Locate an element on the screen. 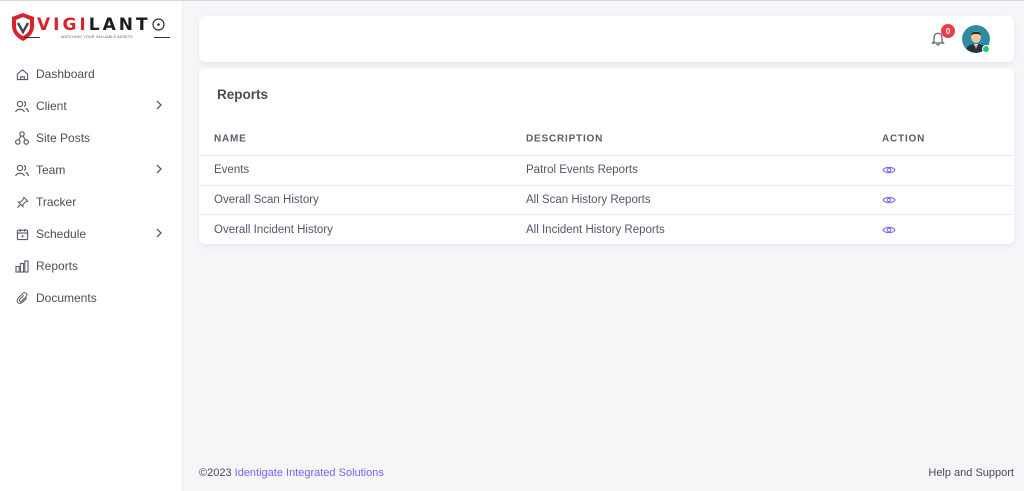 This screenshot has width=1024, height=491. pin-icon is located at coordinates (22, 202).